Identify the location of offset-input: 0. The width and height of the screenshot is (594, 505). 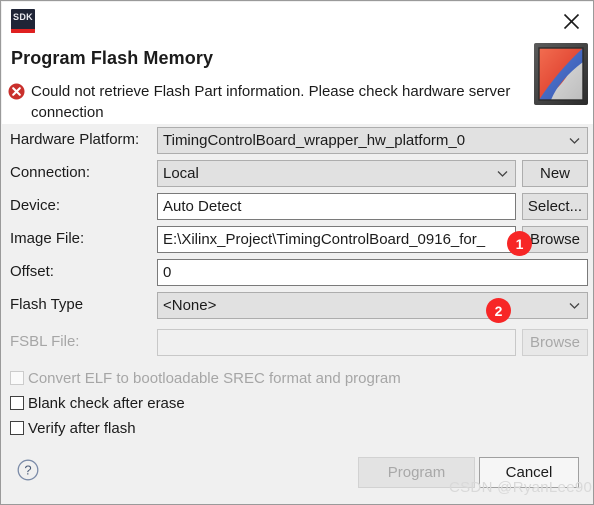
(372, 272).